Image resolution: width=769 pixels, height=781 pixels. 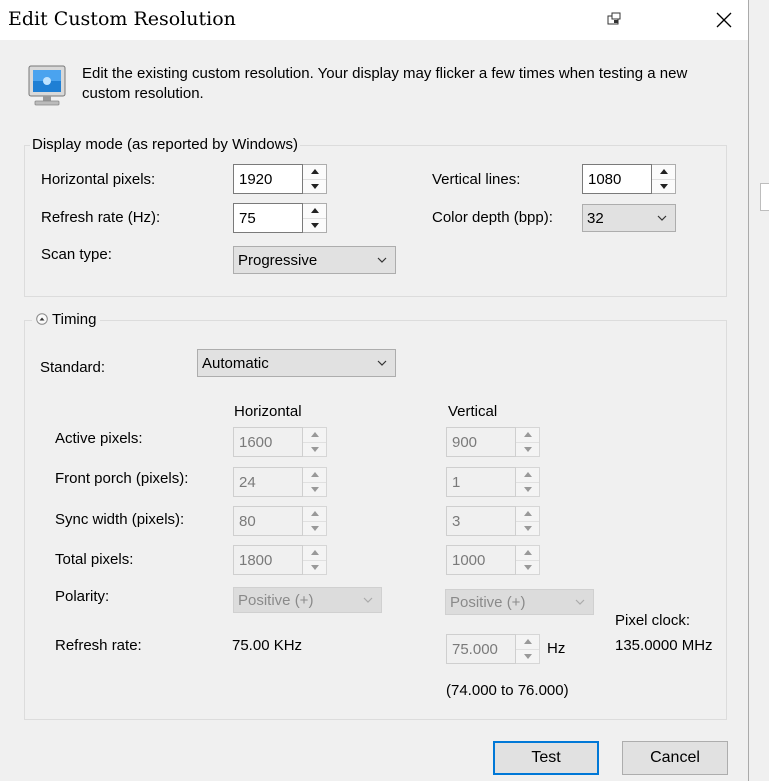 I want to click on sync-width-v-stepper: 3, so click(x=493, y=521).